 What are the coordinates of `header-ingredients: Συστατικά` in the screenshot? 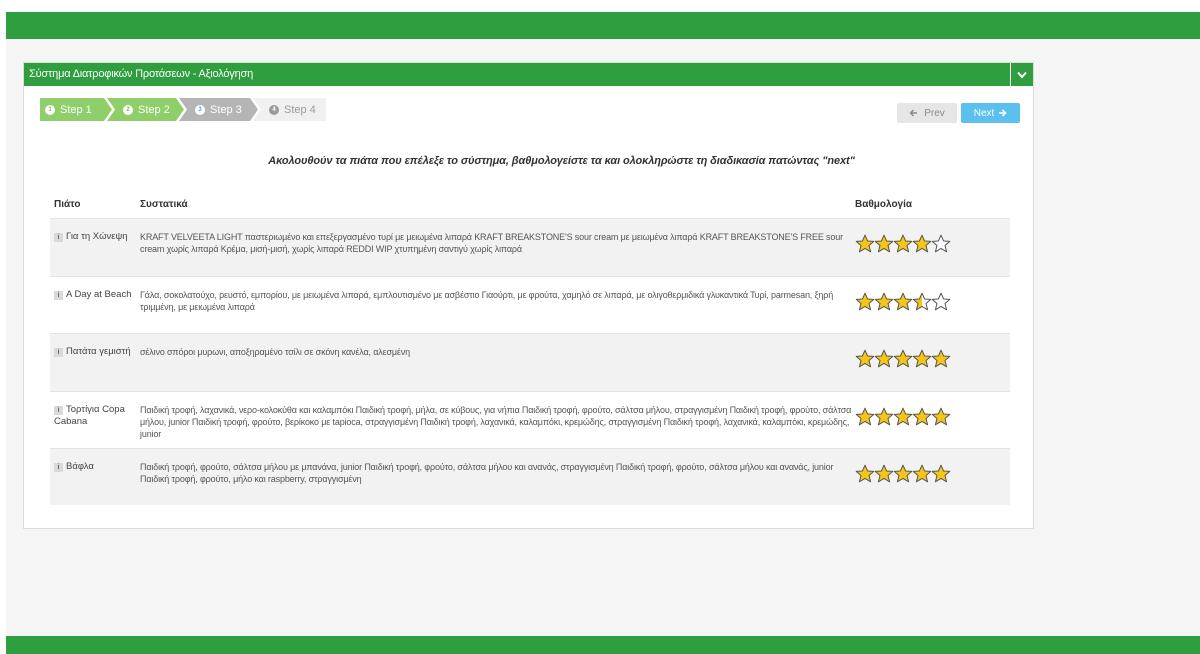 It's located at (164, 204).